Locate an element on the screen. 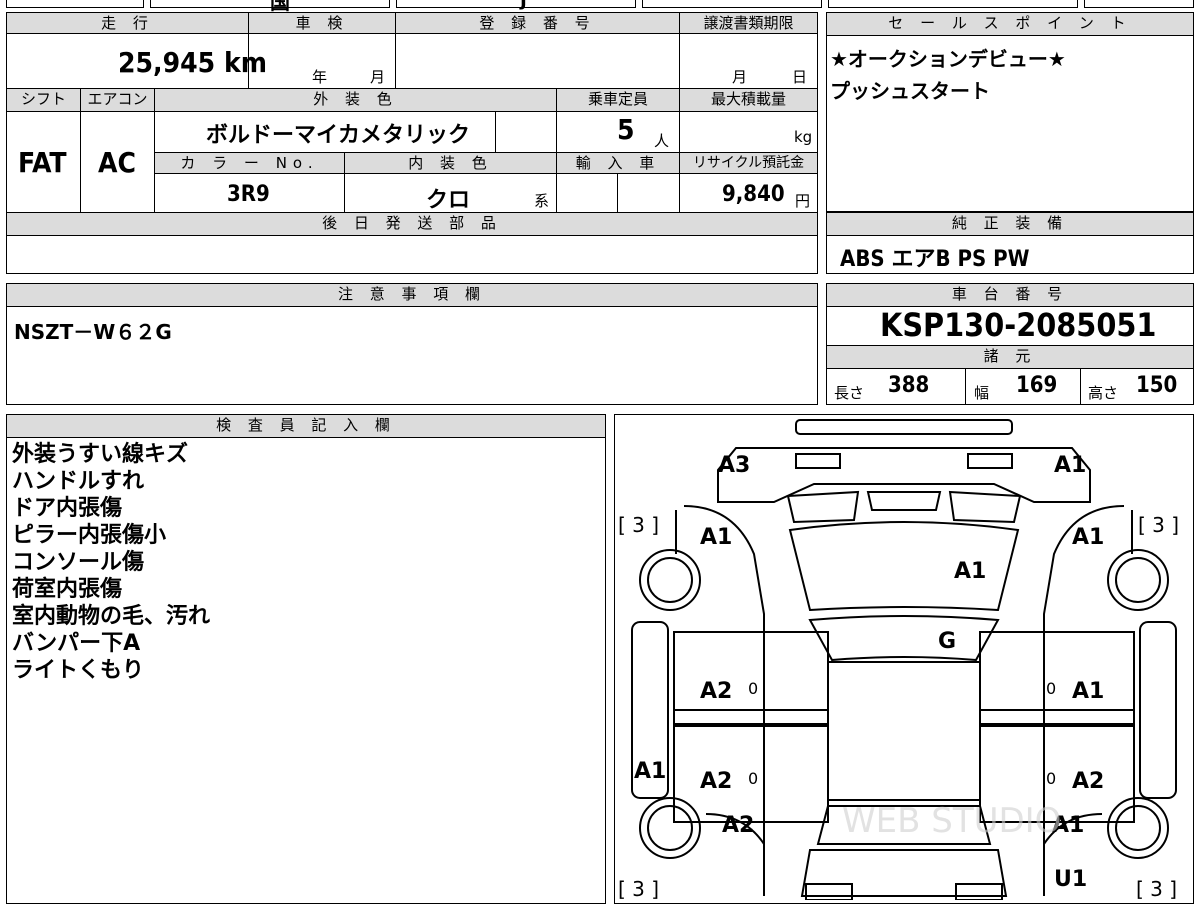  ac-value: AC is located at coordinates (117, 162).